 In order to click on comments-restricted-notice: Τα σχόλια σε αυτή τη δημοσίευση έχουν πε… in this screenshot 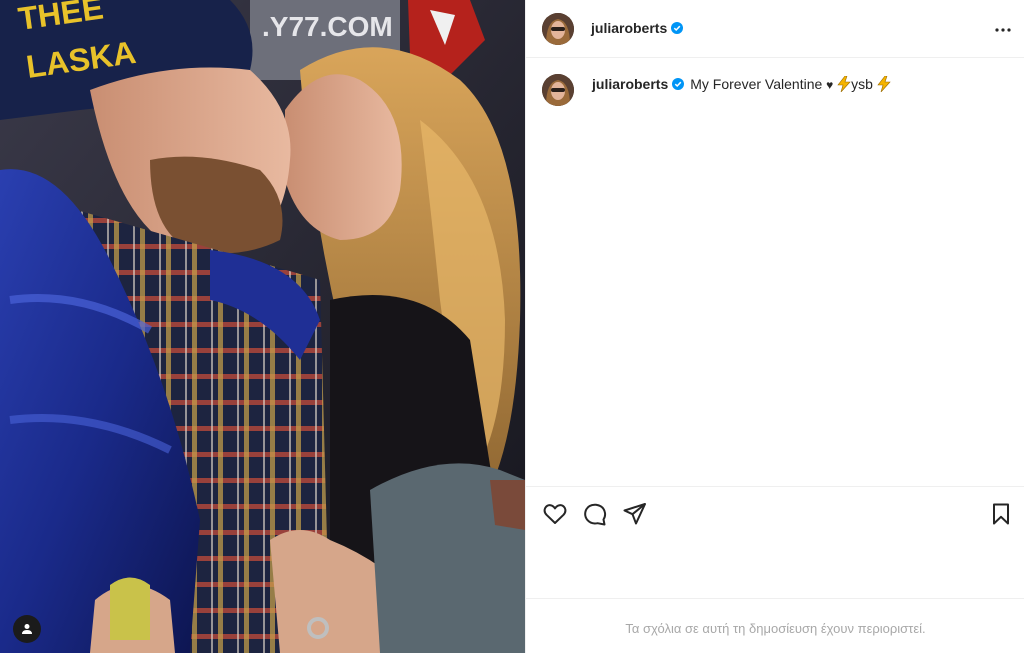, I will do `click(775, 628)`.